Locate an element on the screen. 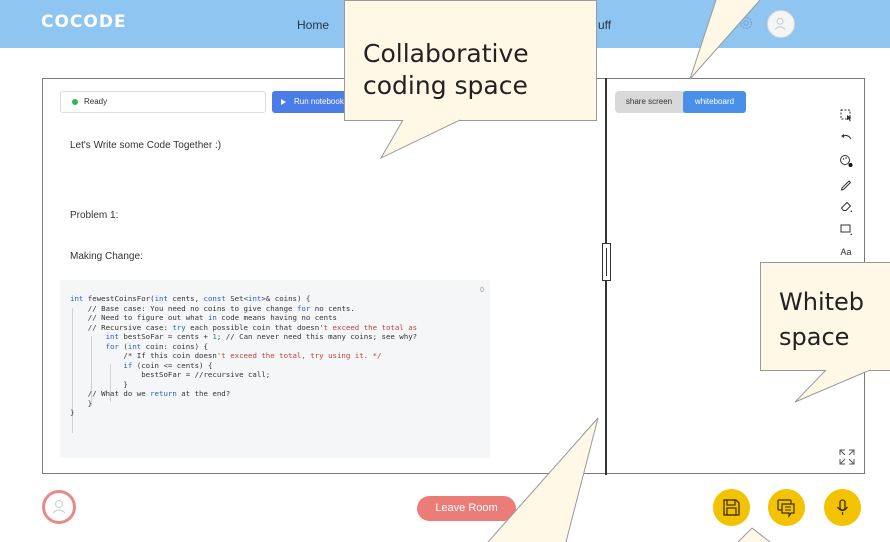  user-avatar is located at coordinates (781, 24).